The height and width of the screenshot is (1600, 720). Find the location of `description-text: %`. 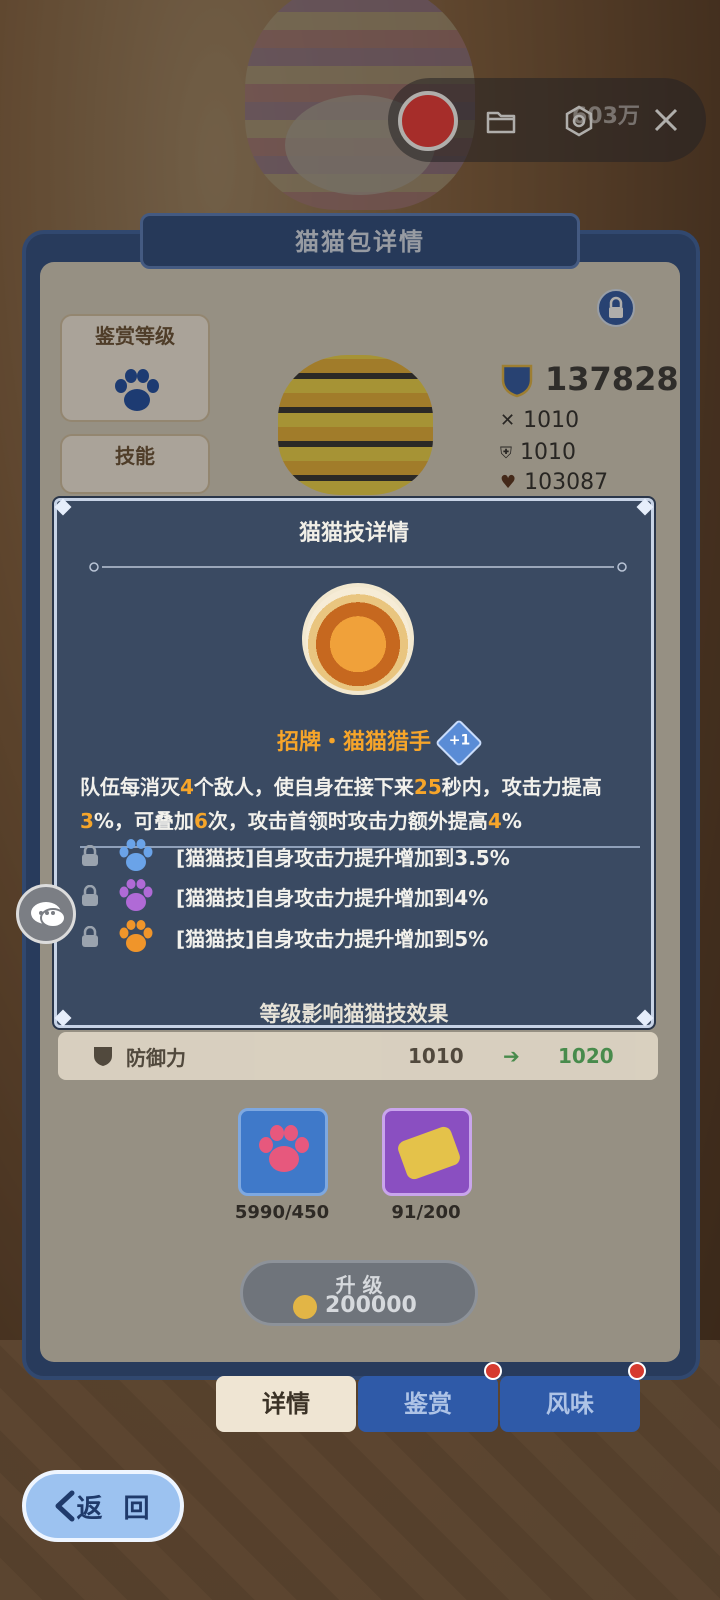

description-text: % is located at coordinates (511, 821).